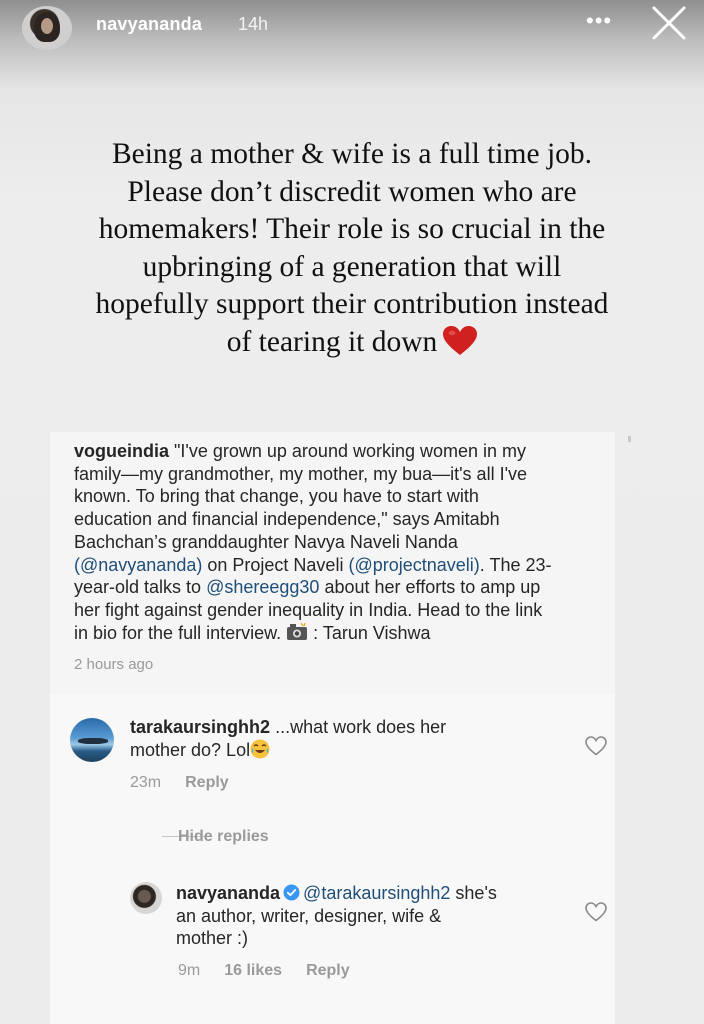 The image size is (704, 1024). Describe the element at coordinates (432, 587) in the screenshot. I see `caption-line: about her efforts to amp up` at that location.